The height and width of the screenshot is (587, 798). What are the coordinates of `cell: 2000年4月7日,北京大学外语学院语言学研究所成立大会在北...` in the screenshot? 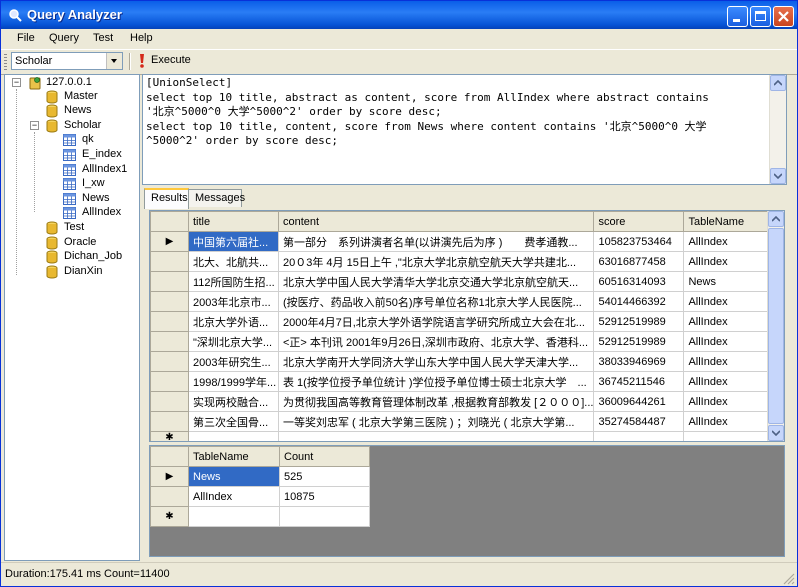 It's located at (436, 321).